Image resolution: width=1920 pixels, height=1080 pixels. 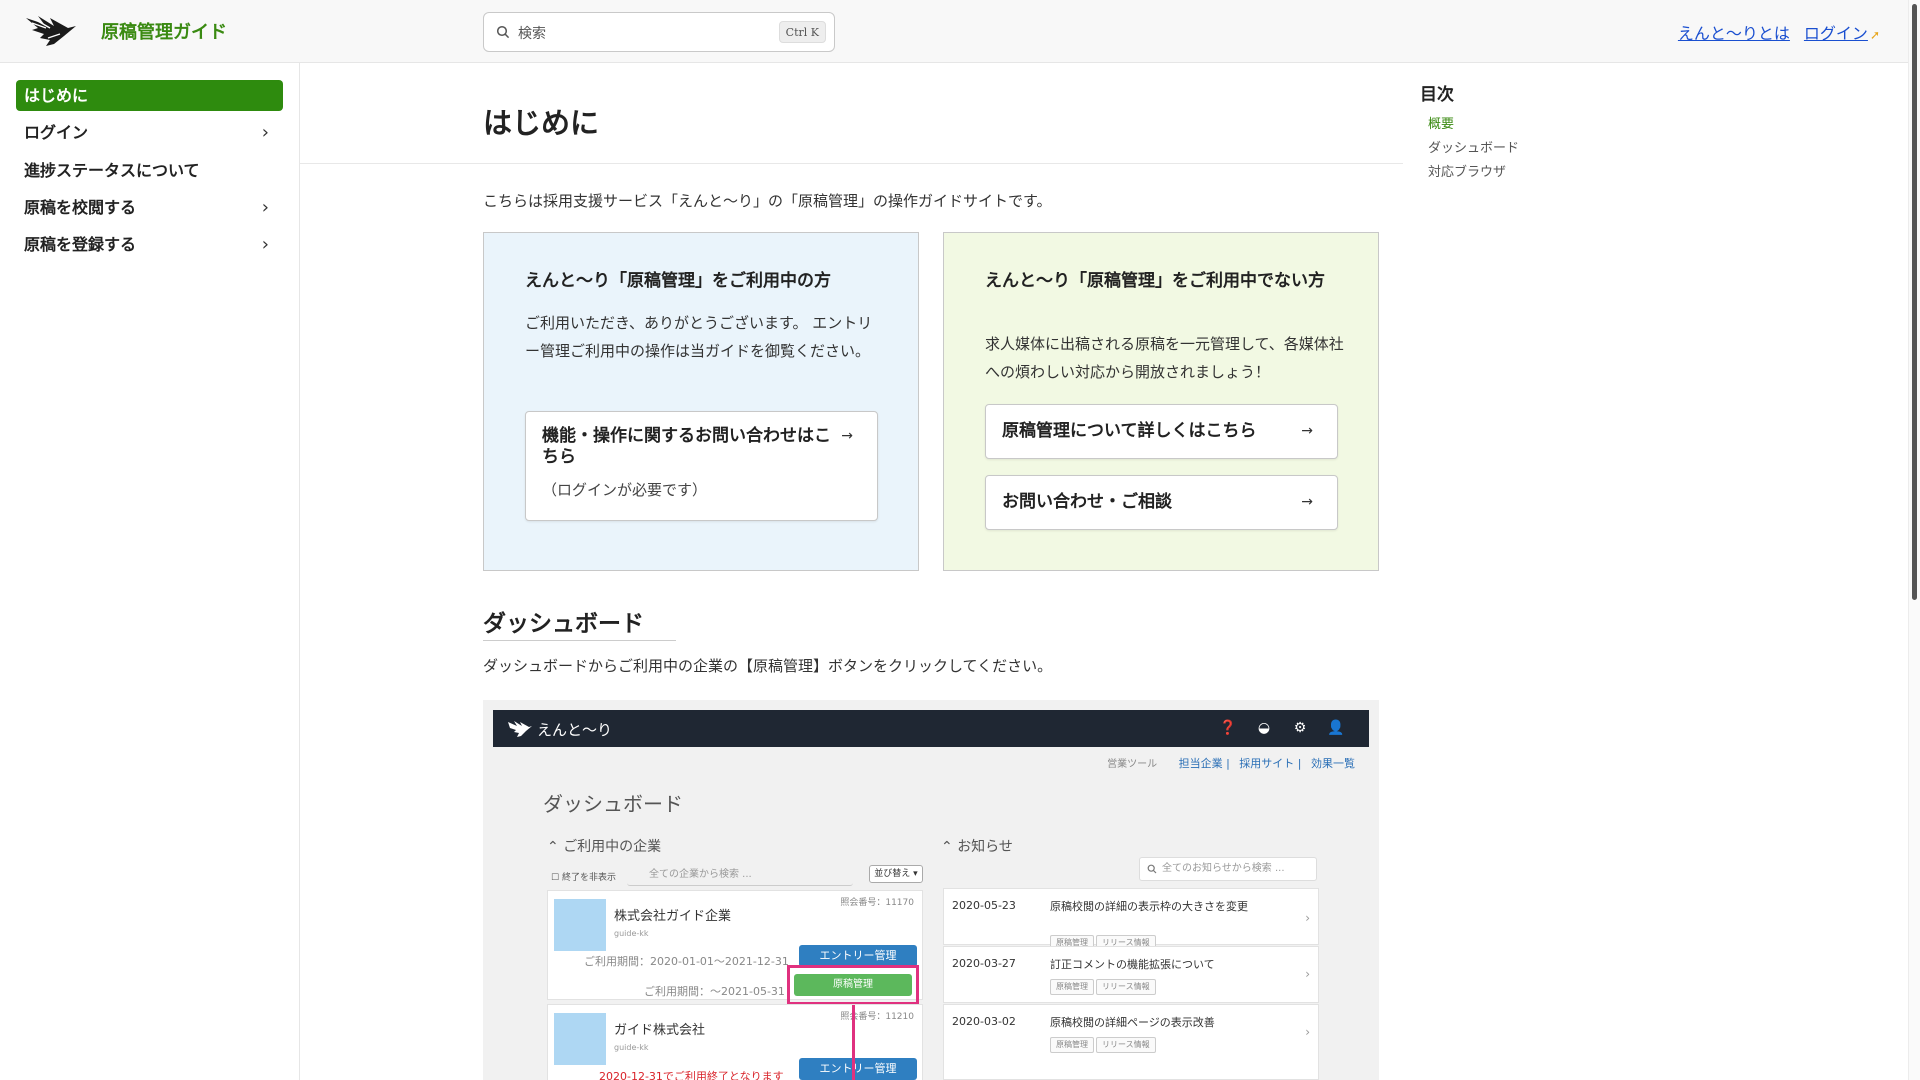 What do you see at coordinates (1131, 974) in the screenshot?
I see `news-item: 2020-03-27 訂正コメントの機能拡張について 原稿管理 リリース情報 ›` at bounding box center [1131, 974].